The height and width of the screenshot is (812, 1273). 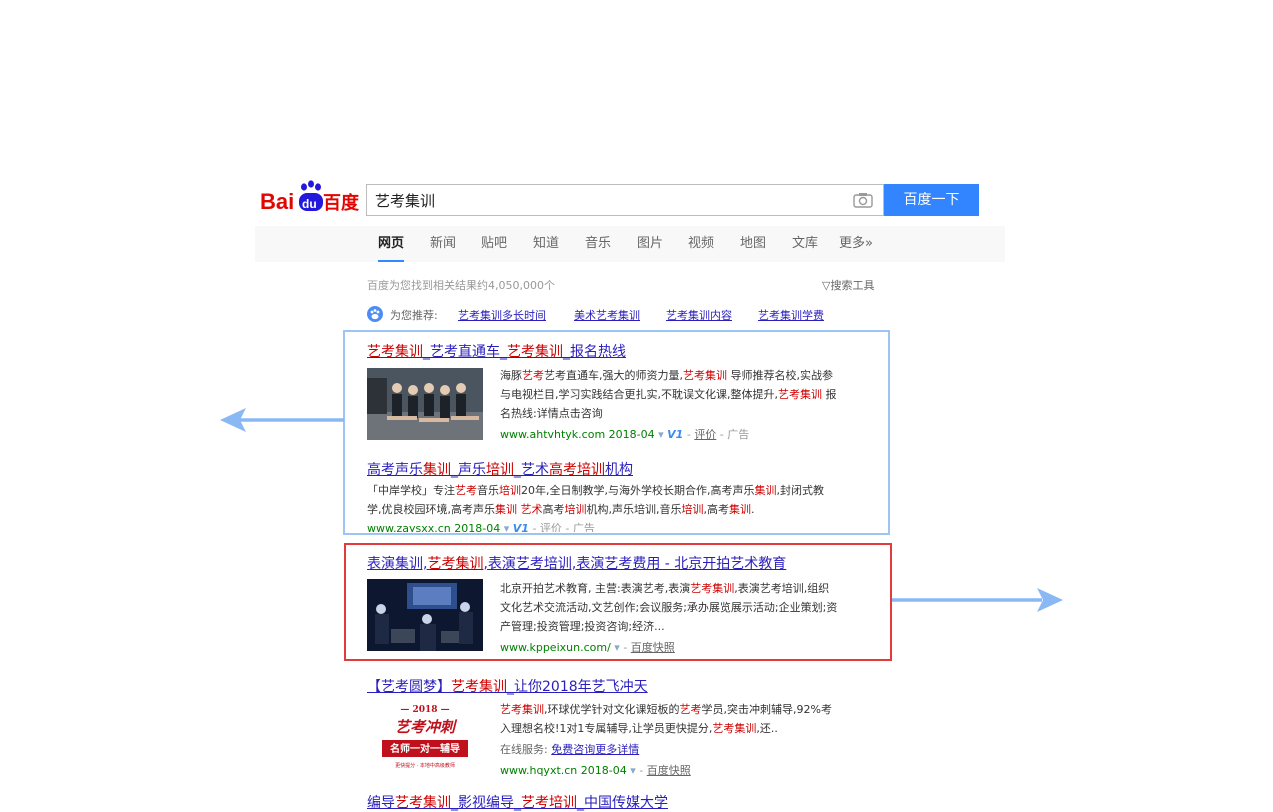 What do you see at coordinates (443, 244) in the screenshot?
I see `tab-news: 新闻` at bounding box center [443, 244].